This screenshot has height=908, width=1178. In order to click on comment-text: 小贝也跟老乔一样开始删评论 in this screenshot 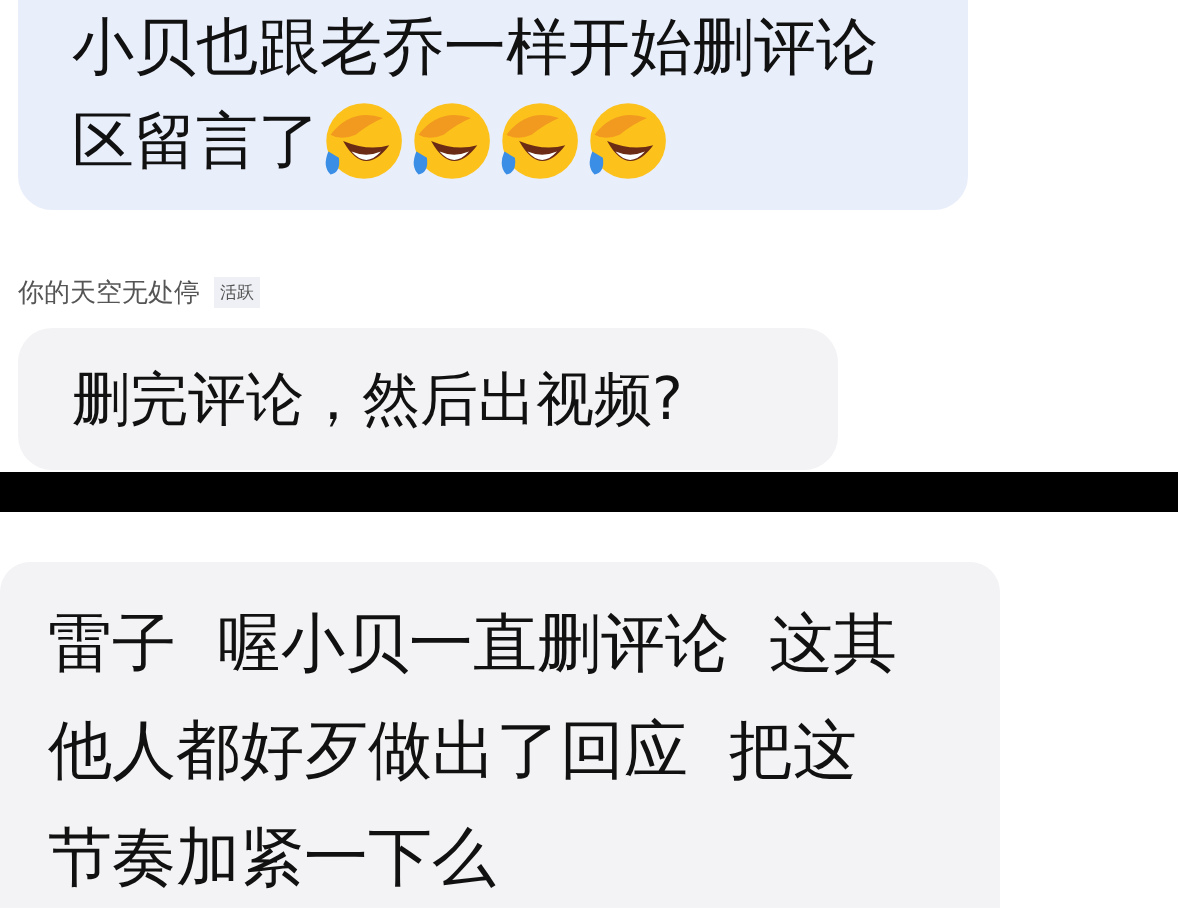, I will do `click(475, 47)`.